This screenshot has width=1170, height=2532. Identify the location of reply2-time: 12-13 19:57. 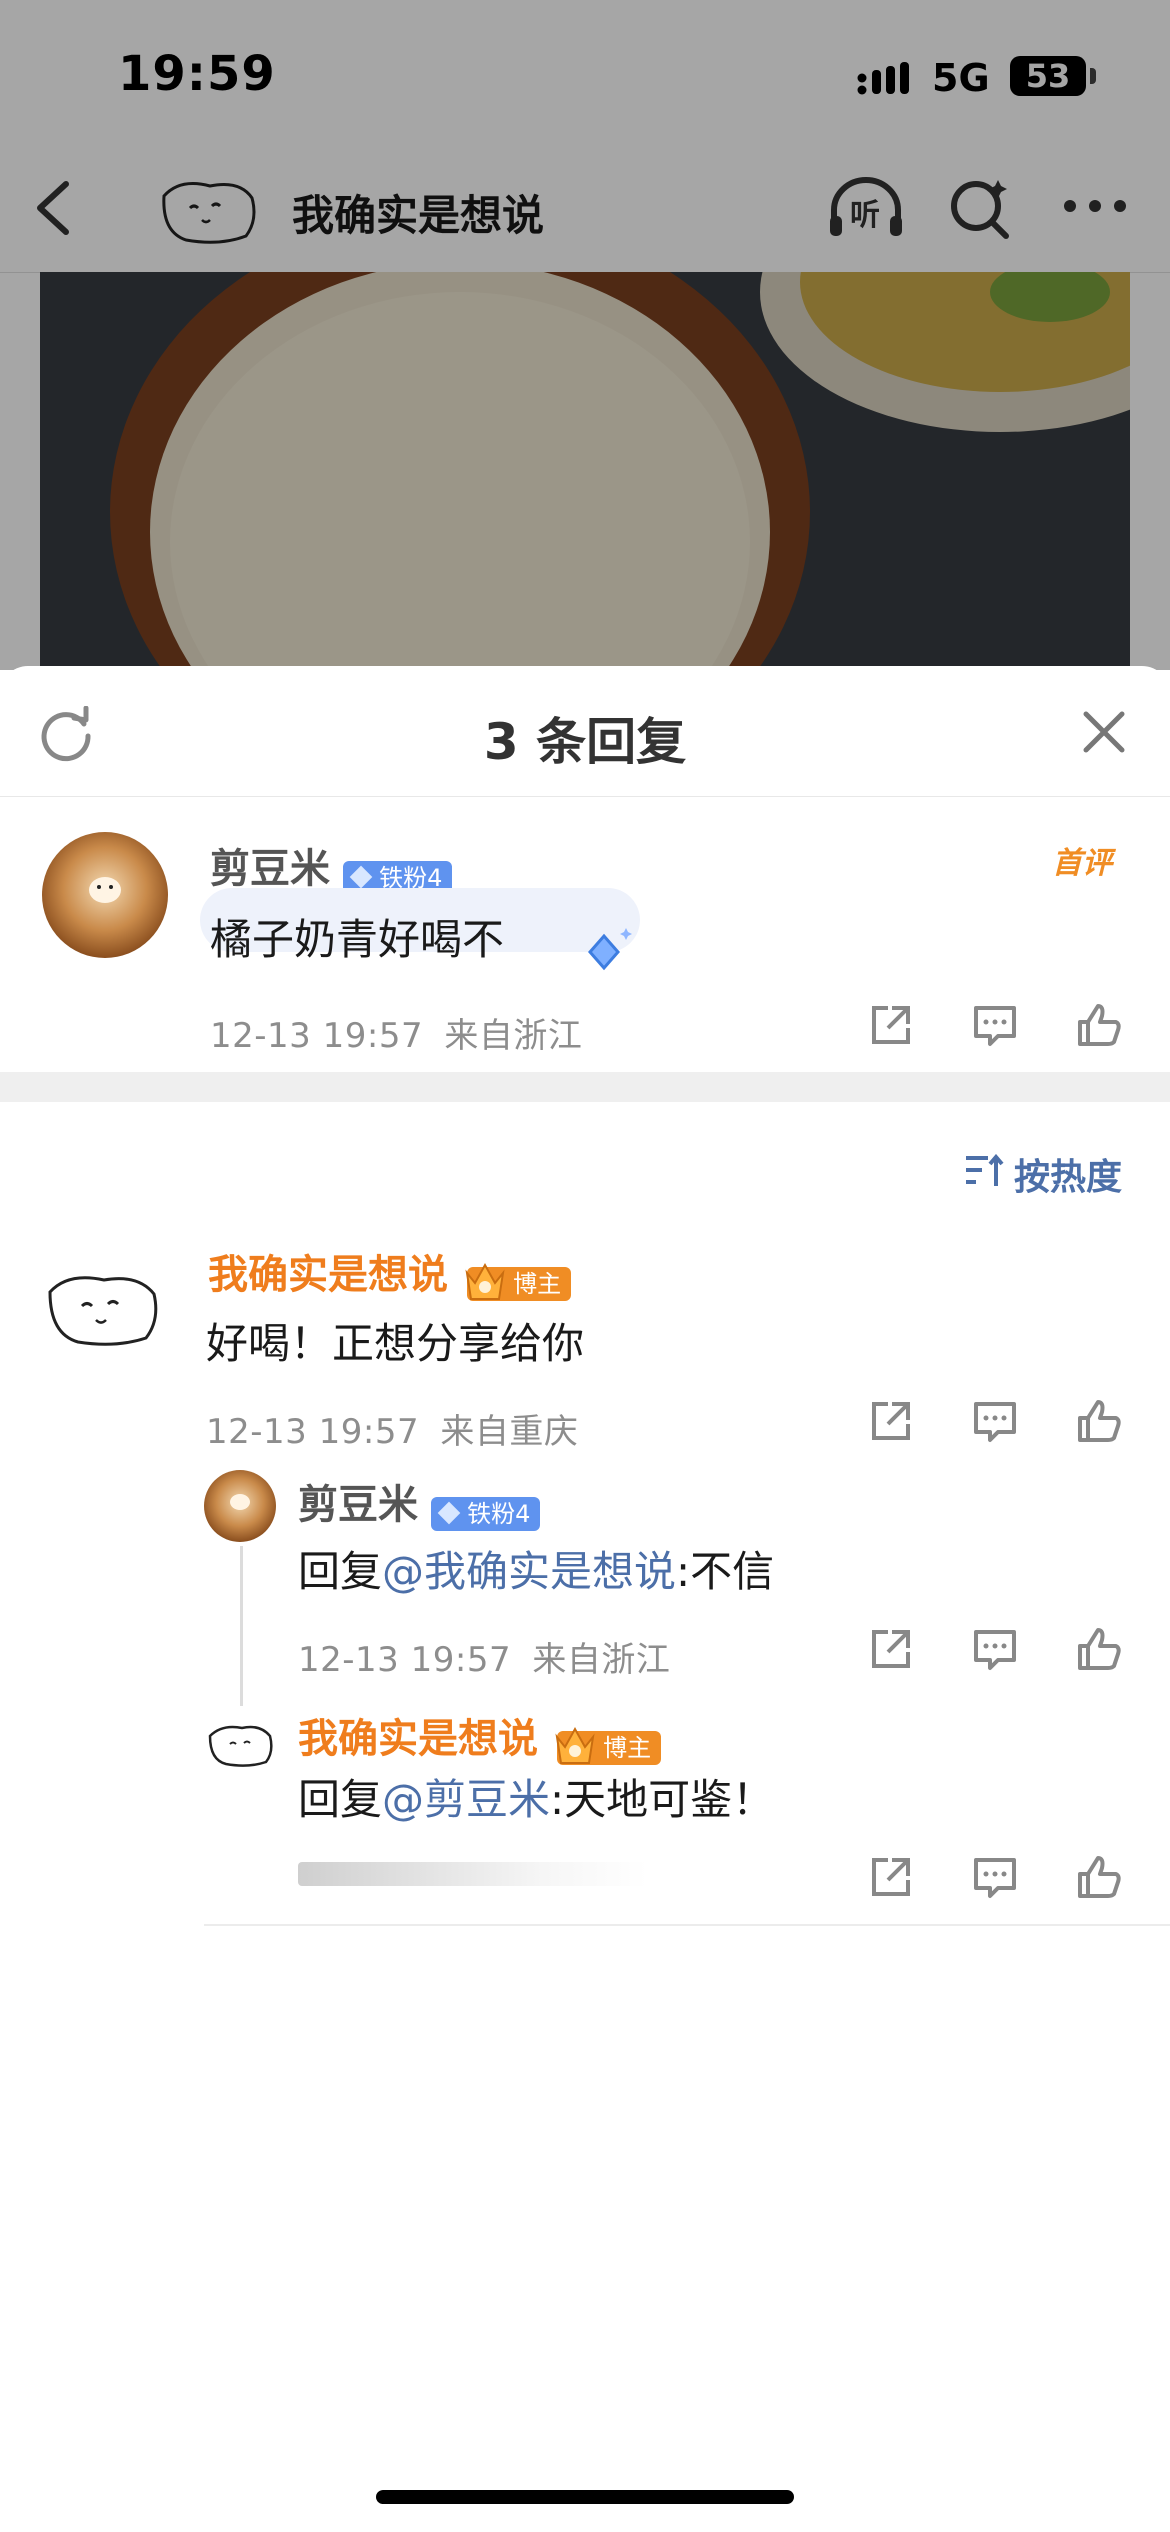
(405, 1660).